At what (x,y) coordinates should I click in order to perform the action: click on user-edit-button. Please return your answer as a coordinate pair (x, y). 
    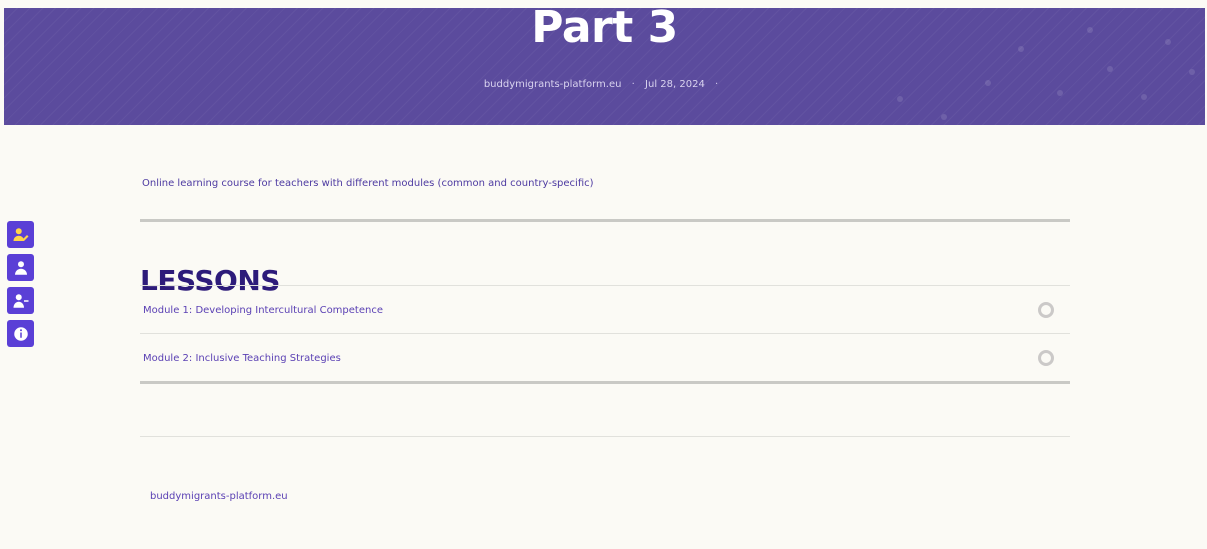
    Looking at the image, I should click on (20, 234).